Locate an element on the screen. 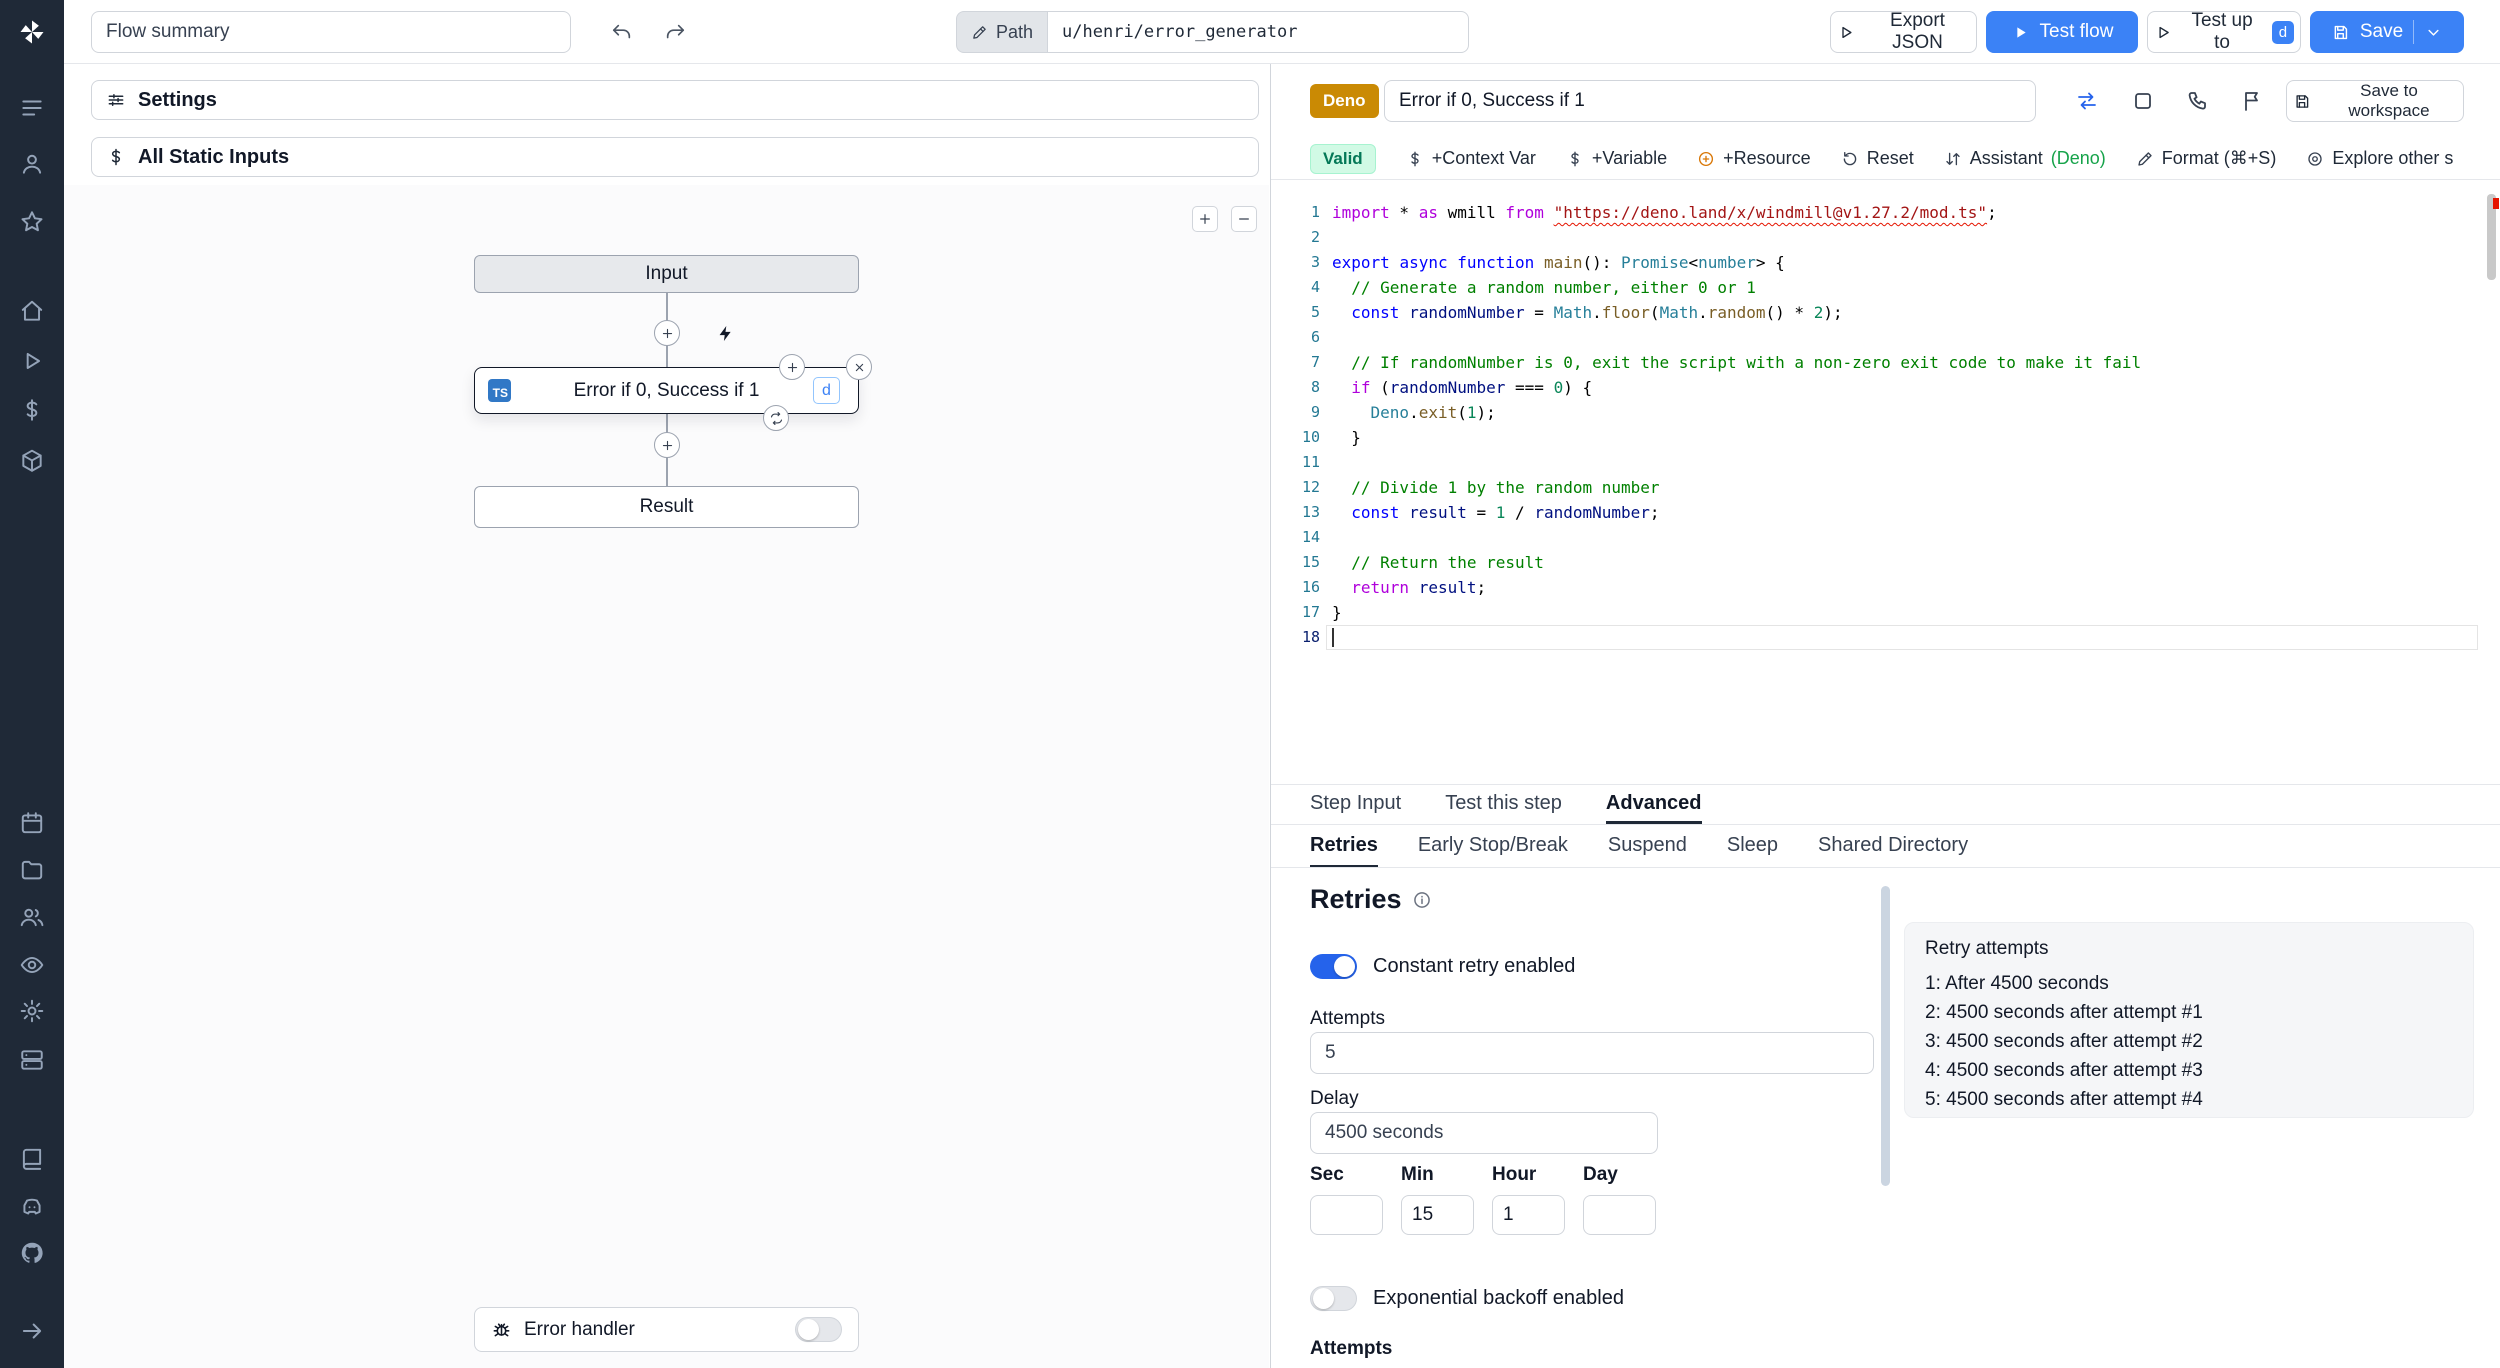  path-input is located at coordinates (1258, 32).